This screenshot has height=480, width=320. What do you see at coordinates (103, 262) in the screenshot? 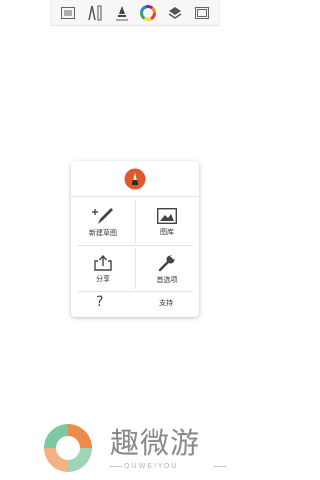
I see `share-icon` at bounding box center [103, 262].